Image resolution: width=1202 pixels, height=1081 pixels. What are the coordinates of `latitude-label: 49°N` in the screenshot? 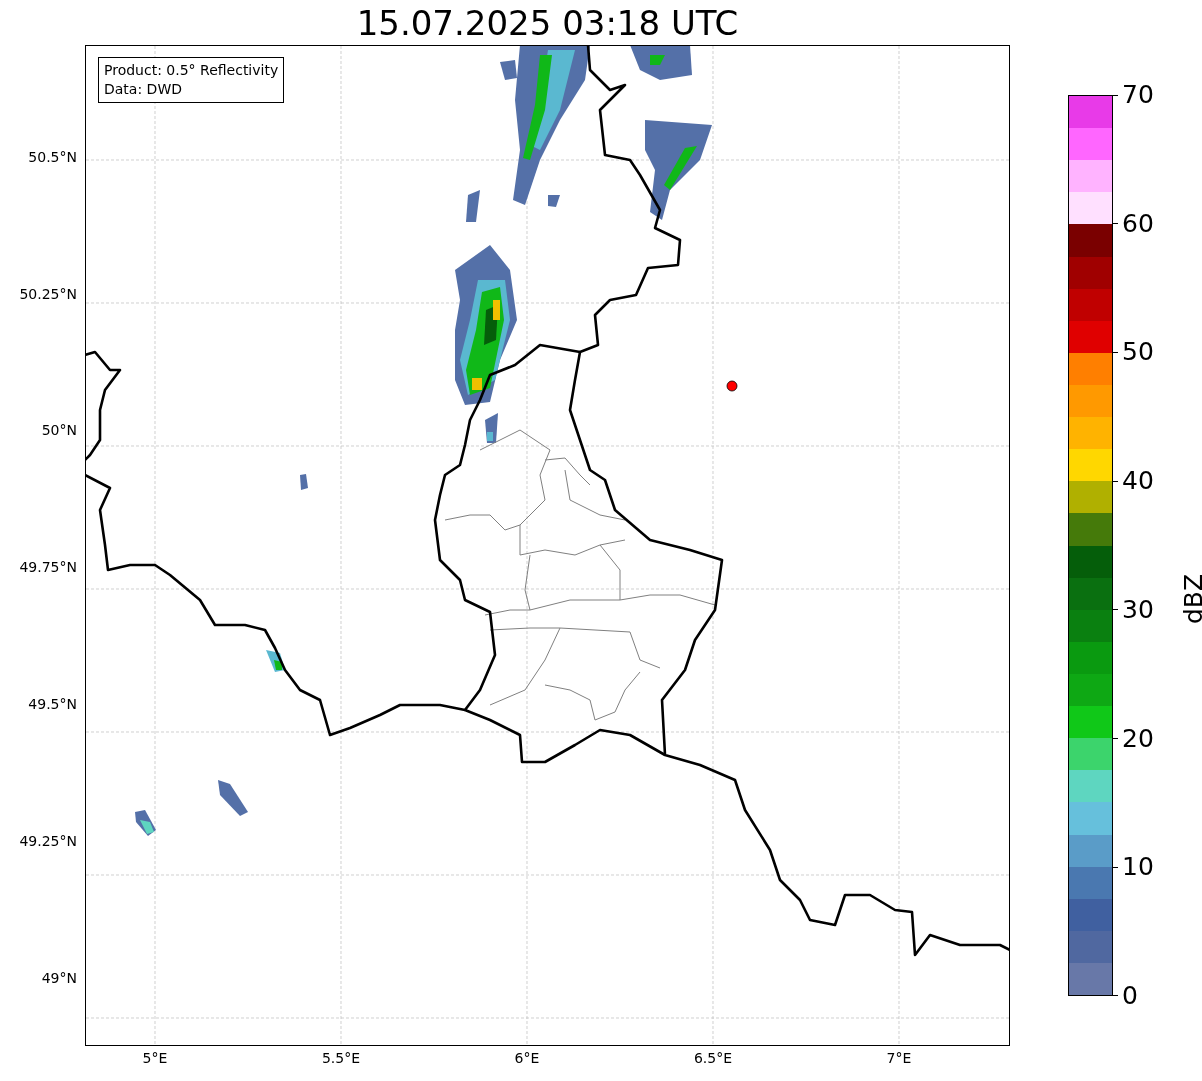 It's located at (59, 977).